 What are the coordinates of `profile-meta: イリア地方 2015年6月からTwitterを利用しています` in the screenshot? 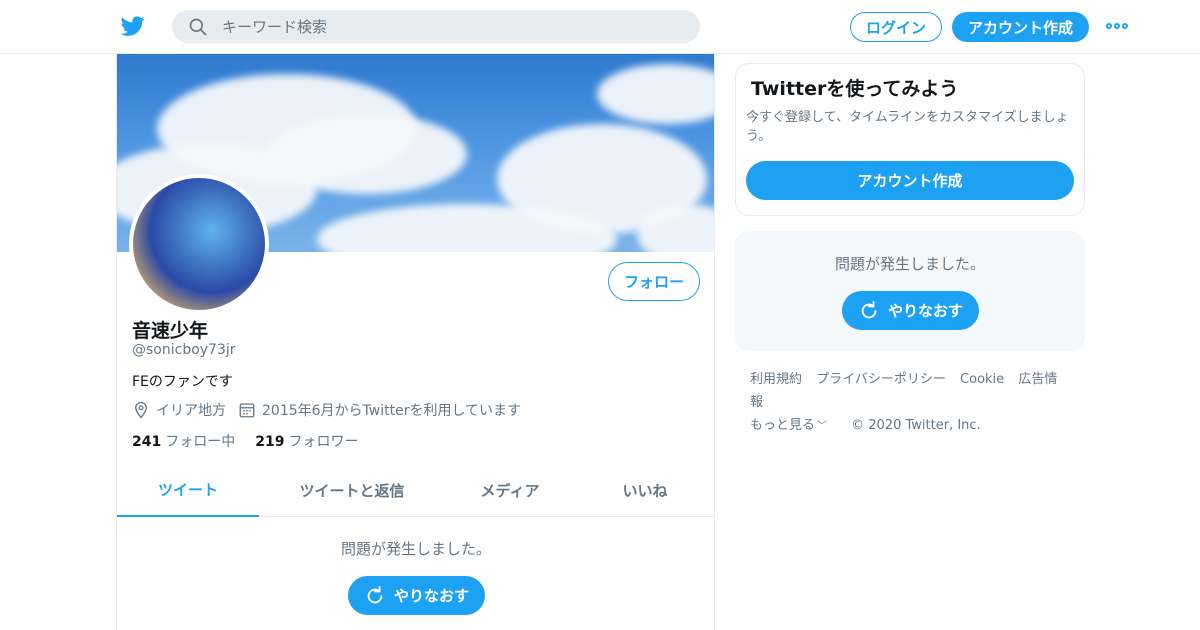 It's located at (326, 410).